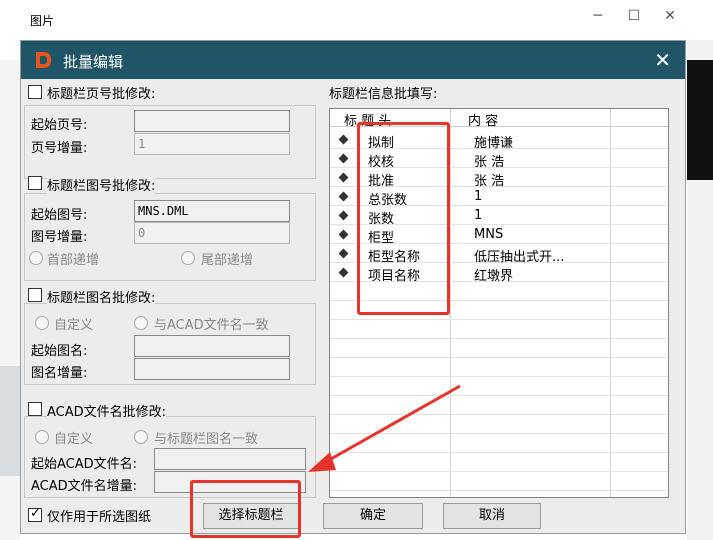  Describe the element at coordinates (35, 409) in the screenshot. I see `acad-filename-checkbox` at that location.